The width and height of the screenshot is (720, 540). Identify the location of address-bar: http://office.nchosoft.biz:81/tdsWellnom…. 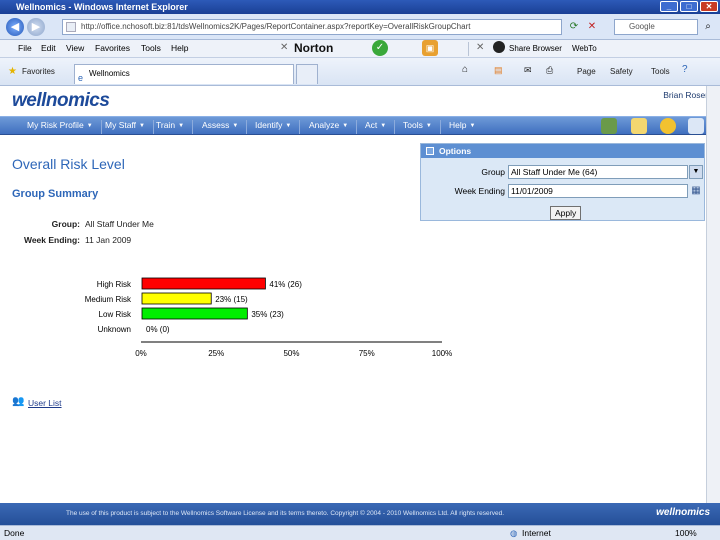
(312, 27).